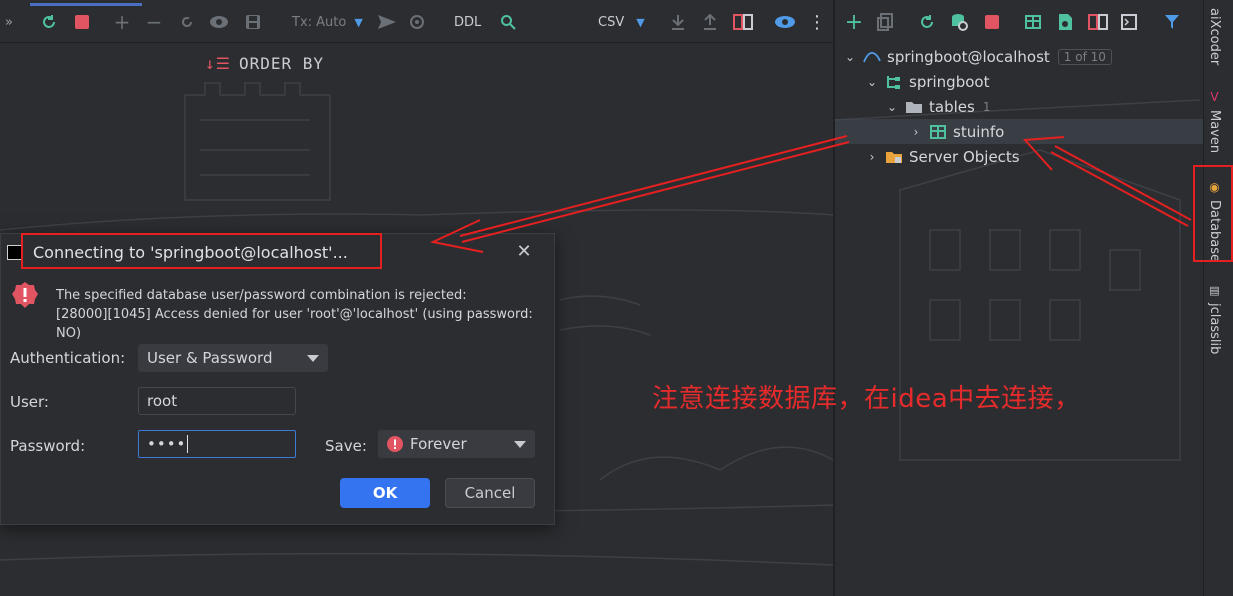 Image resolution: width=1233 pixels, height=596 pixels. I want to click on user-label: User:, so click(29, 402).